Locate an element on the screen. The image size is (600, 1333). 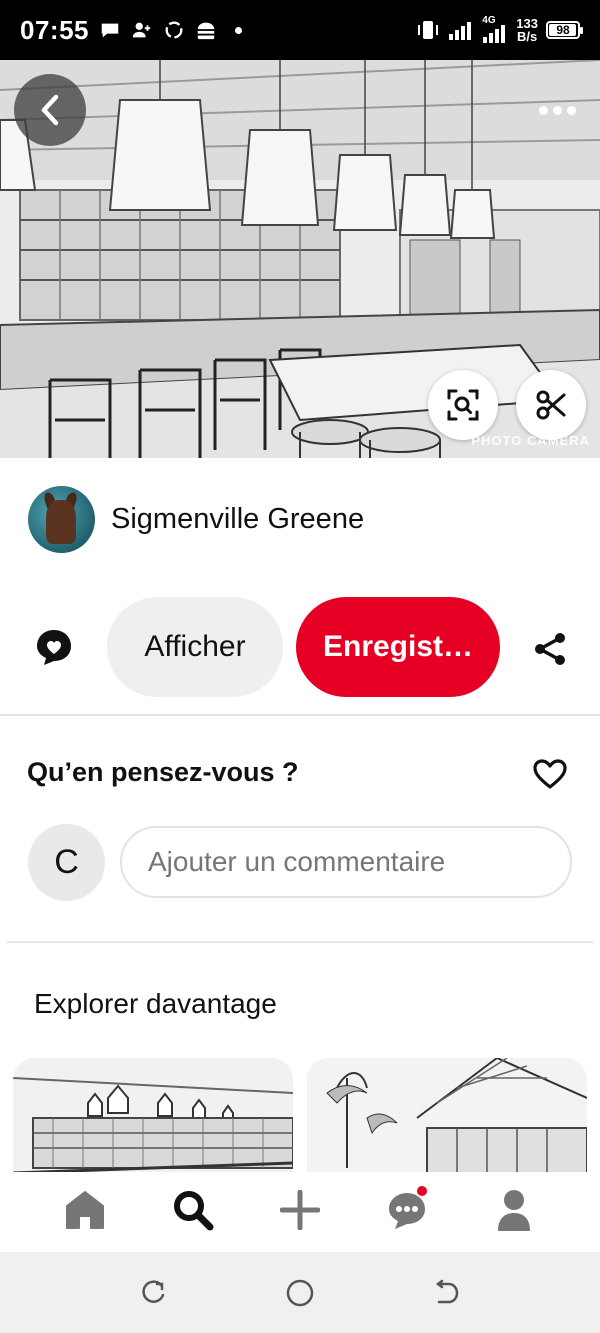
nav-home is located at coordinates (85, 1210).